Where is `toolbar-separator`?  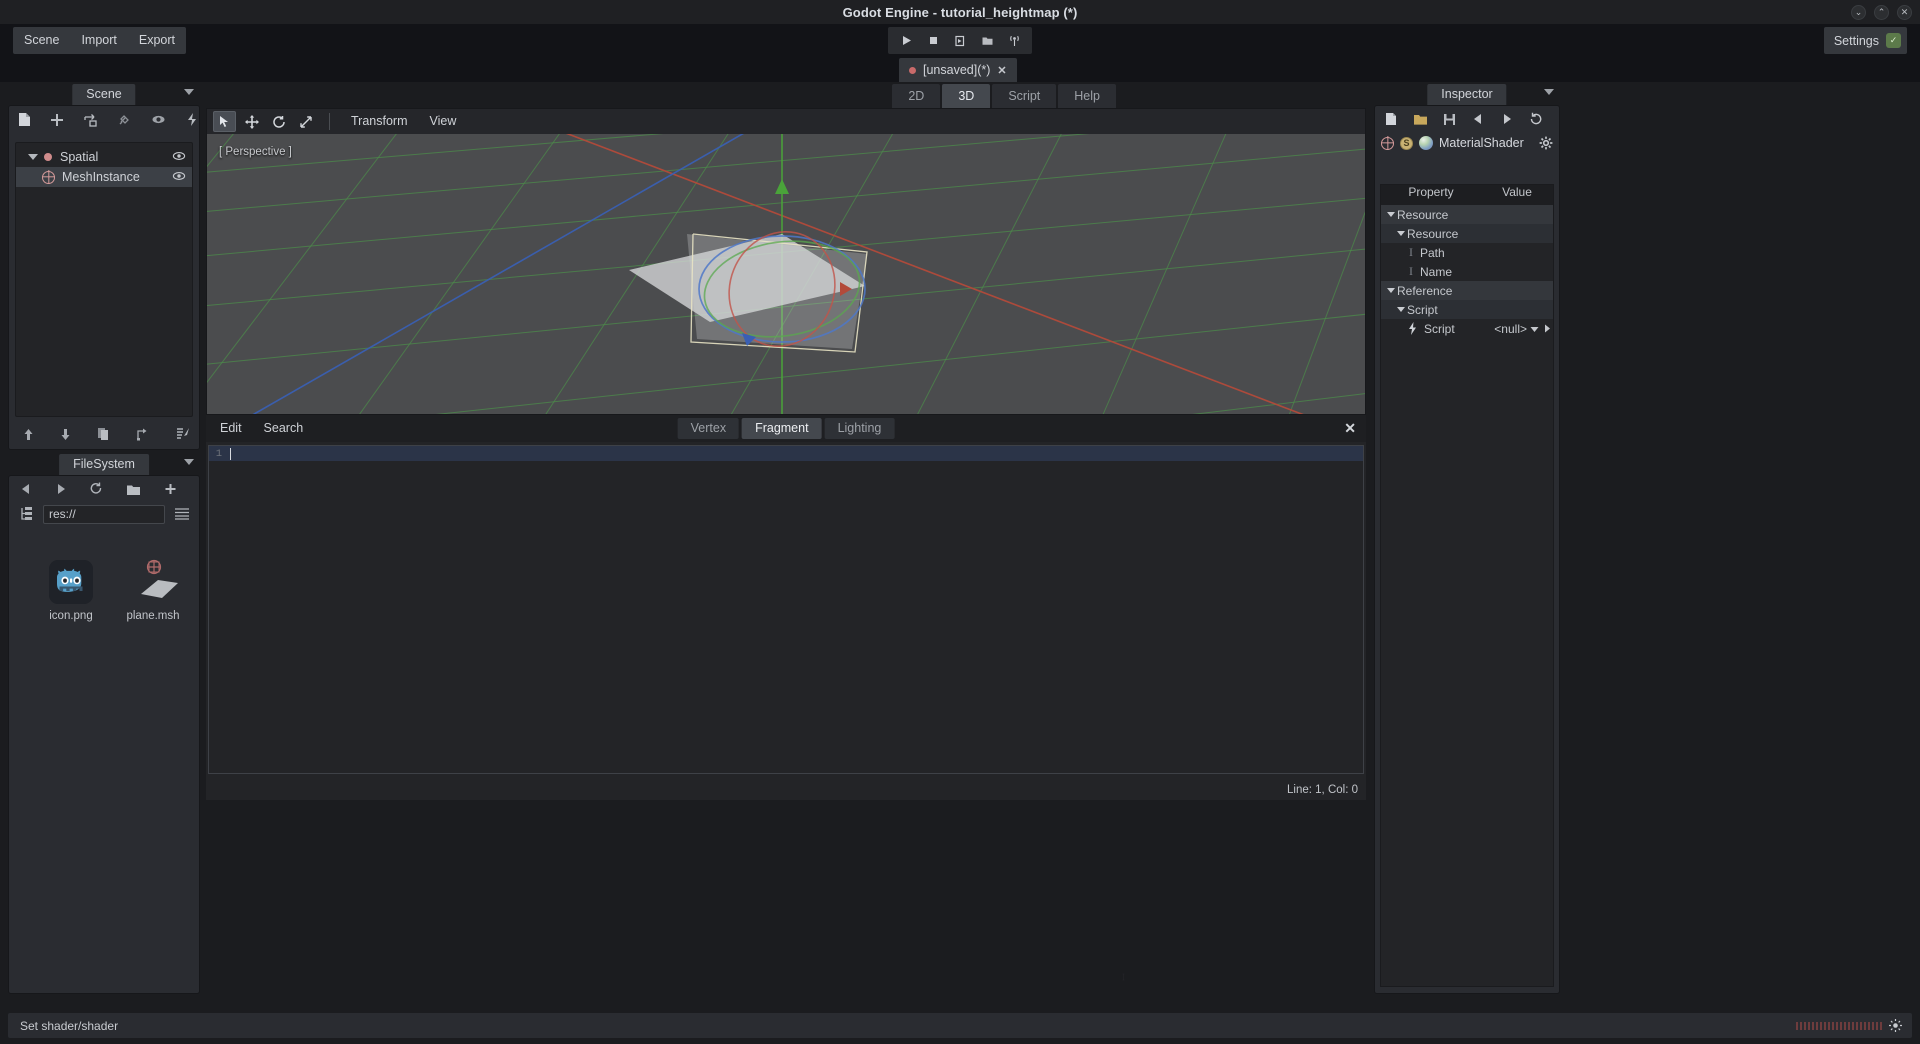
toolbar-separator is located at coordinates (329, 121).